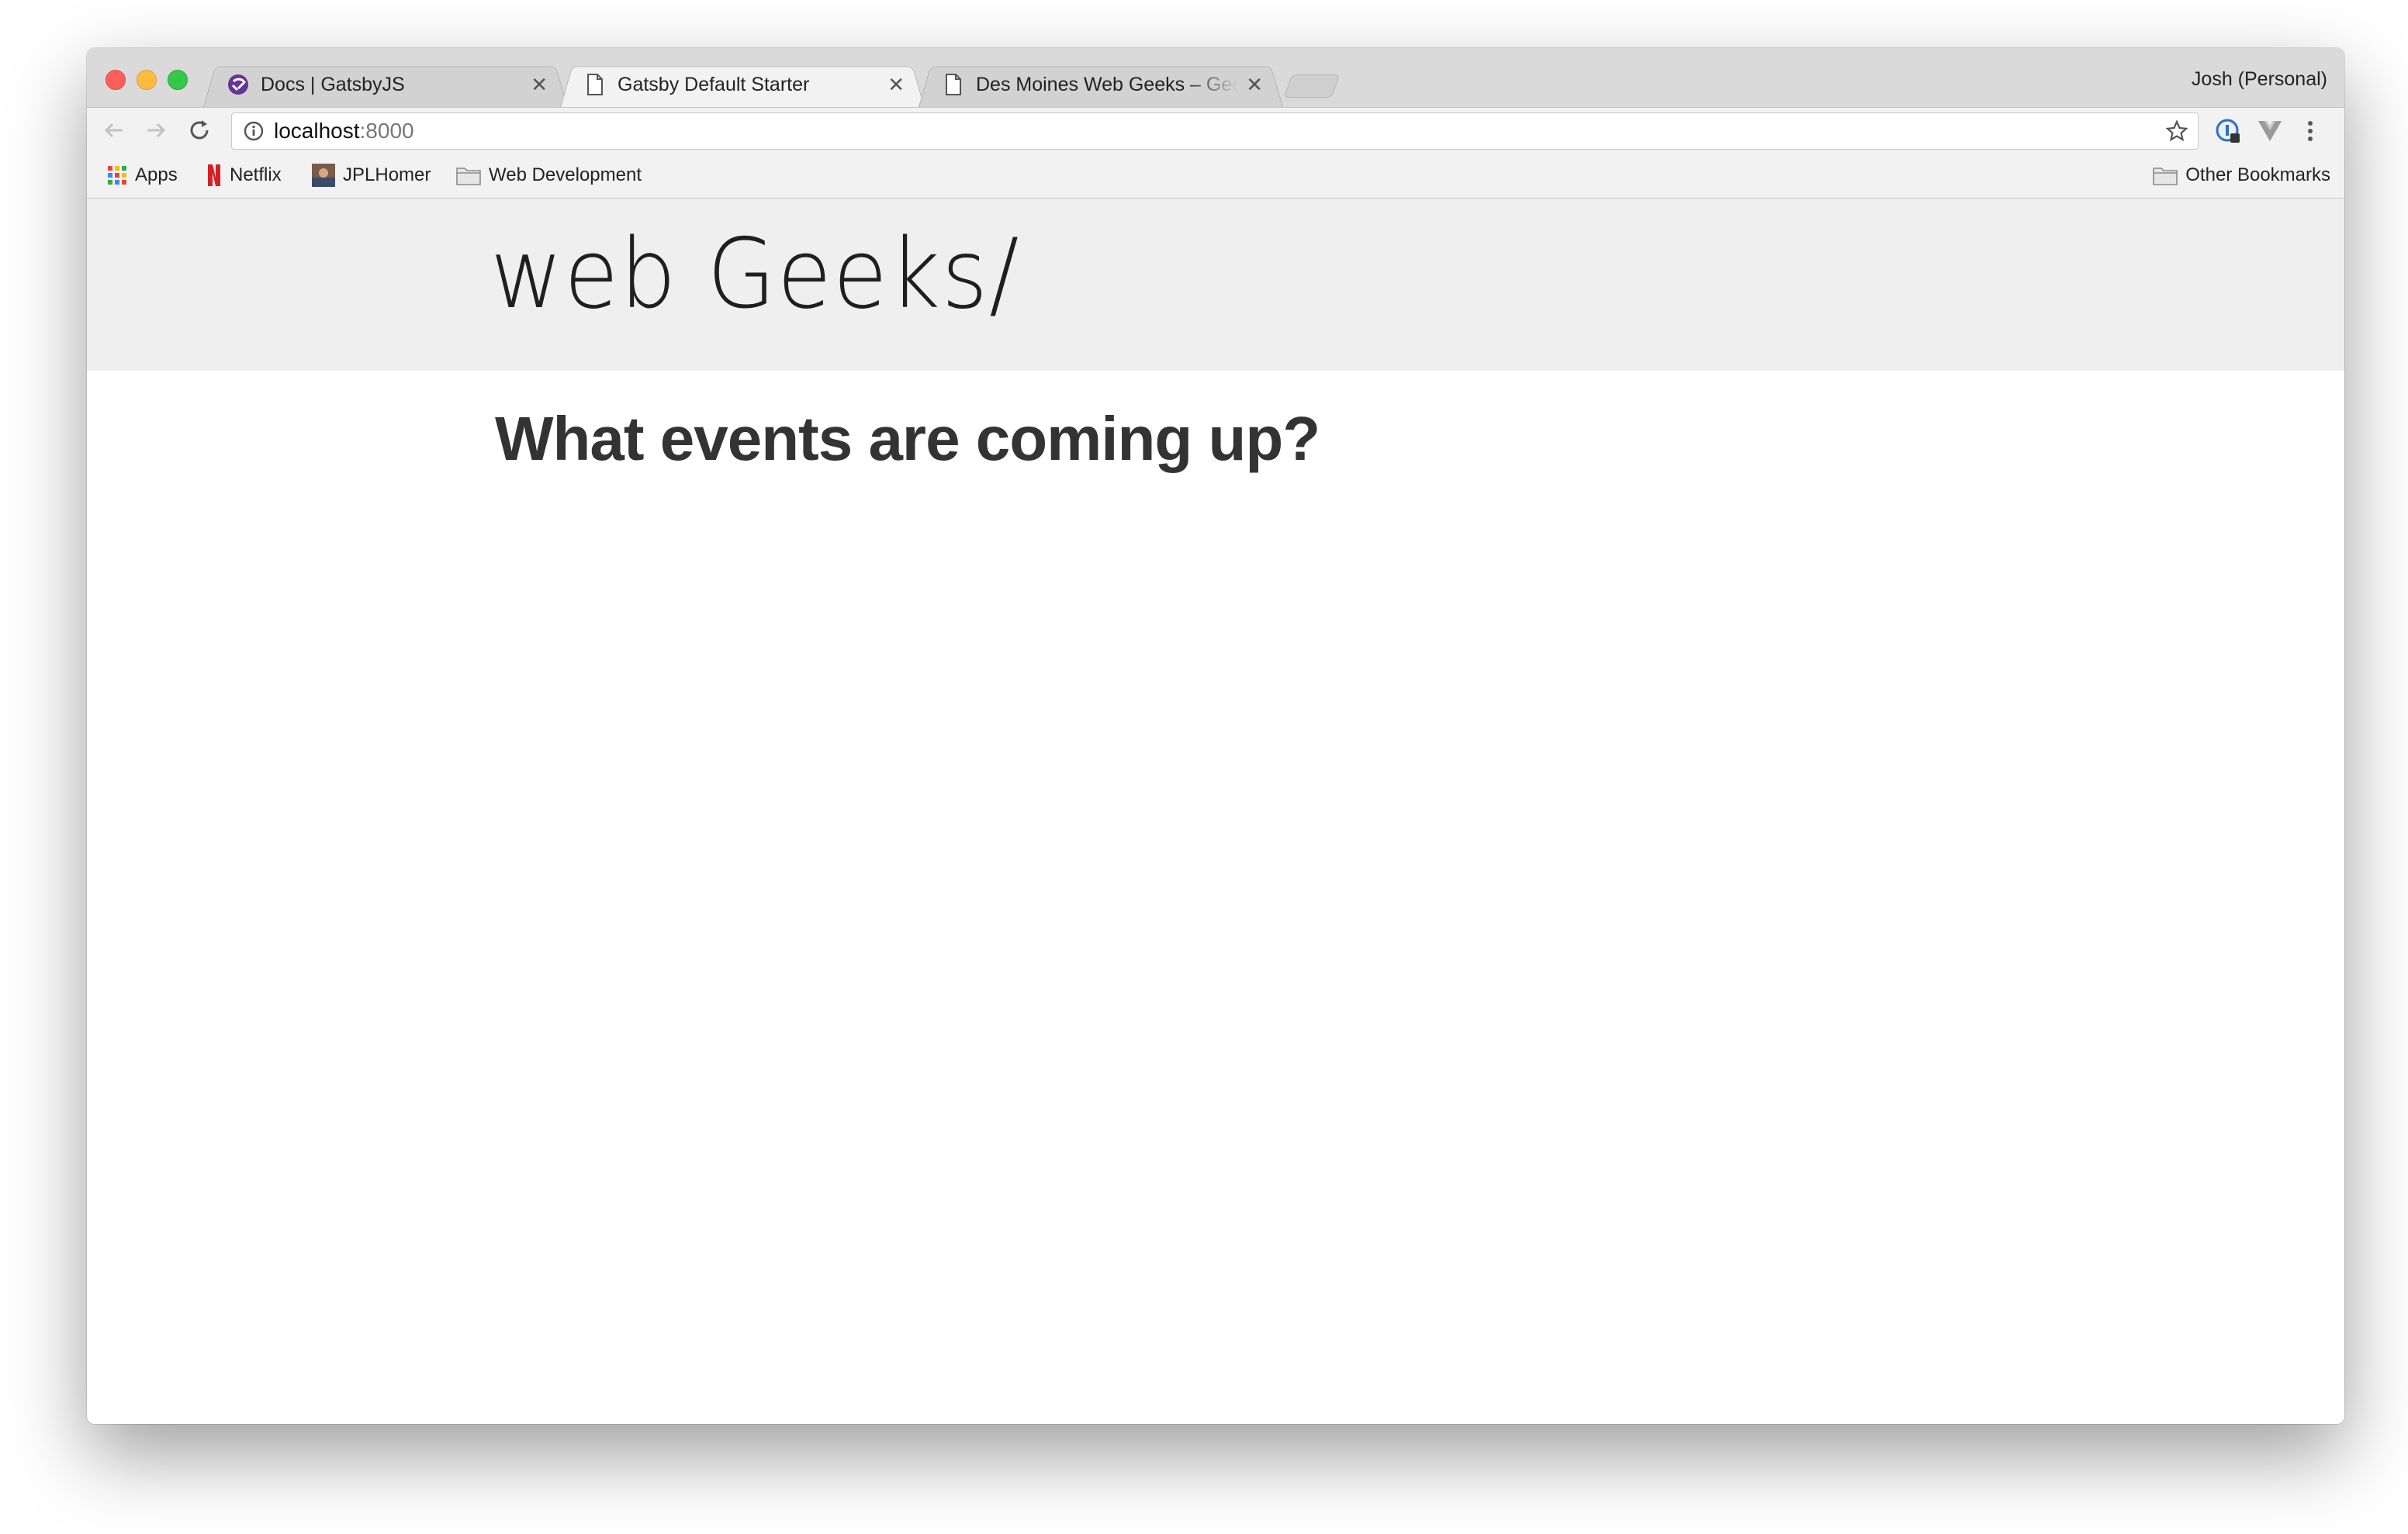 This screenshot has width=2408, height=1534. I want to click on site-logo: web Geeks/, so click(755, 274).